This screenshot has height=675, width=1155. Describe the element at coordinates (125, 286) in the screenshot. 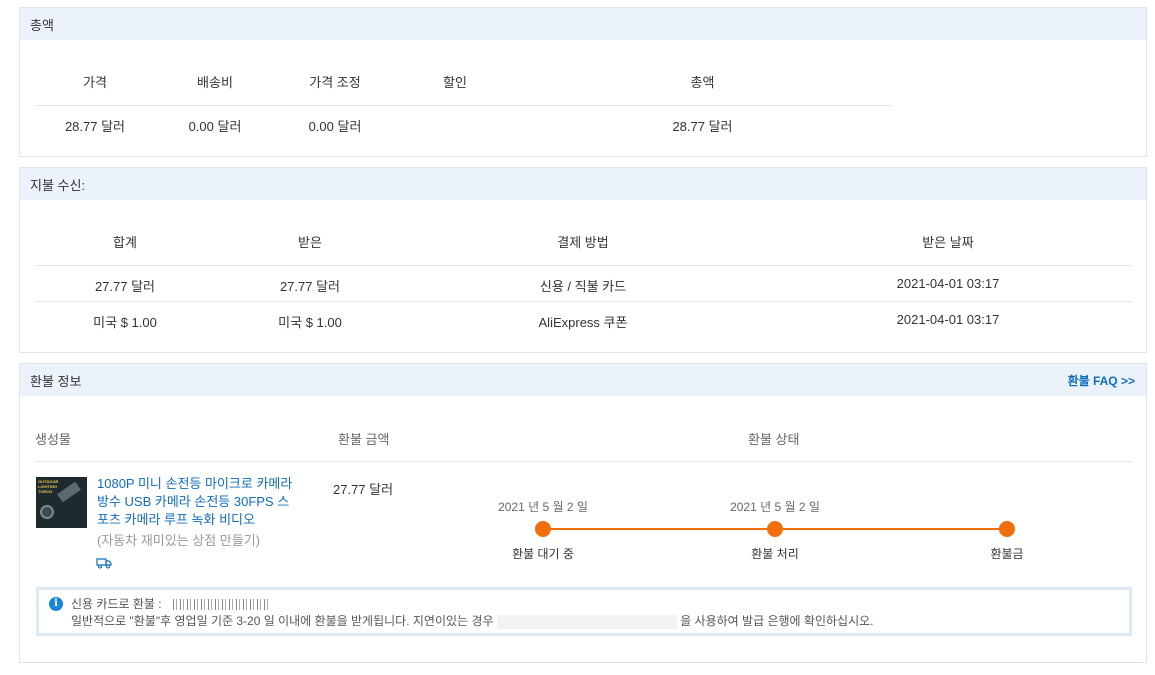

I see `payment-row-1-sum: 27.77 달러` at that location.